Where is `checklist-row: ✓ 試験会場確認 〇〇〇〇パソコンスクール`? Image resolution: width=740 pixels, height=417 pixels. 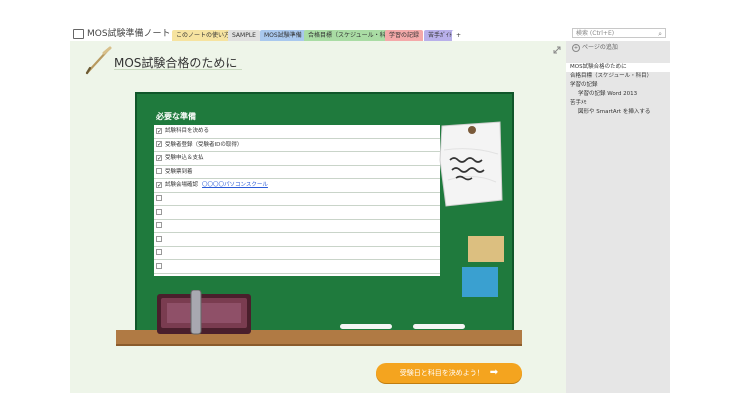 checklist-row: ✓ 試験会場確認 〇〇〇〇パソコンスクール is located at coordinates (297, 186).